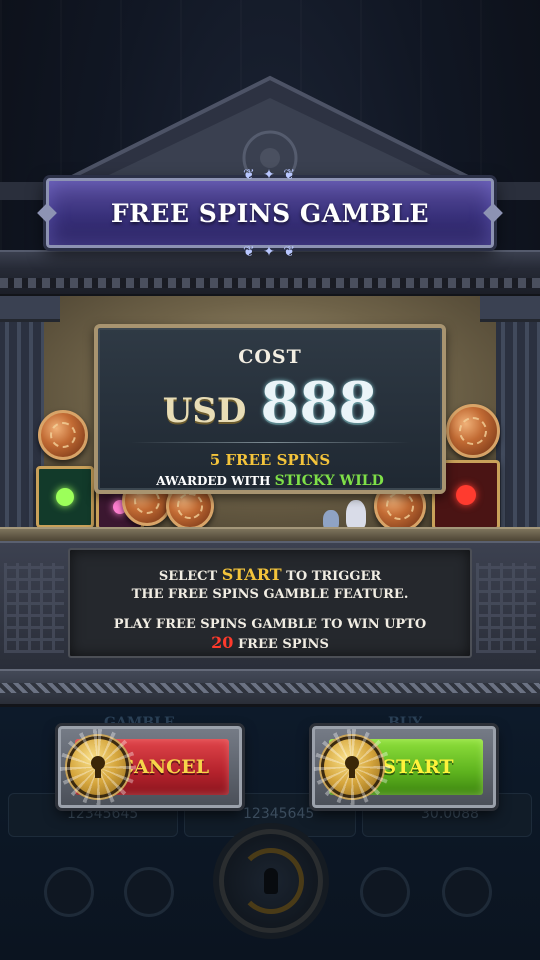 Image resolution: width=540 pixels, height=960 pixels. What do you see at coordinates (270, 442) in the screenshot?
I see `panel-divider` at bounding box center [270, 442].